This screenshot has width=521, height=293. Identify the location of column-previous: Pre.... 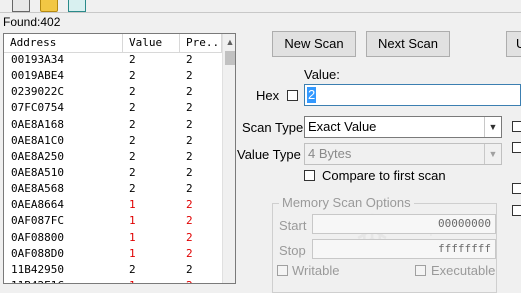
(201, 43).